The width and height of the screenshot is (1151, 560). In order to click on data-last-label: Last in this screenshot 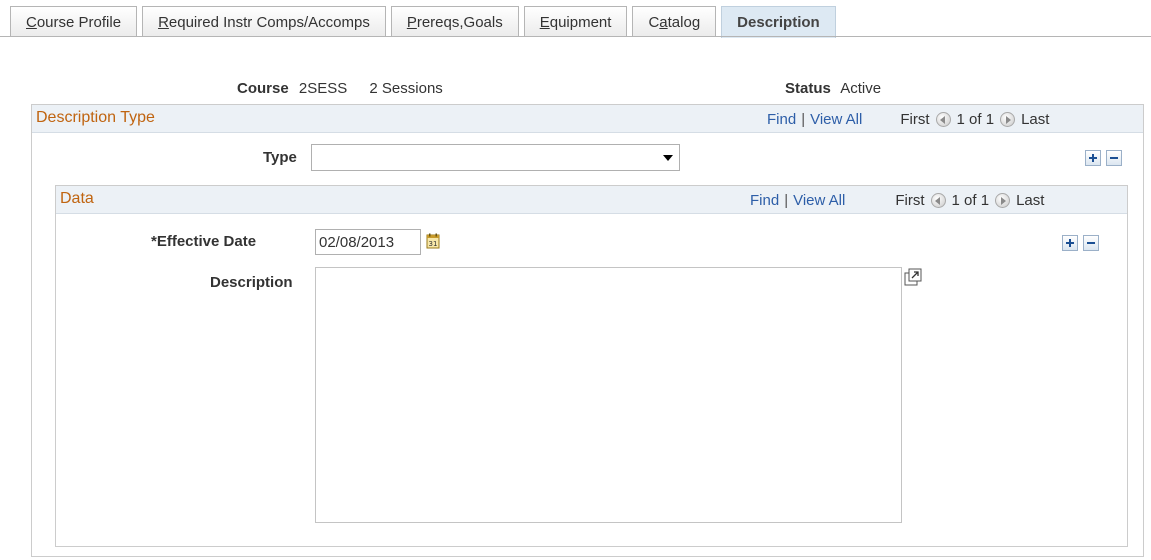, I will do `click(1030, 200)`.